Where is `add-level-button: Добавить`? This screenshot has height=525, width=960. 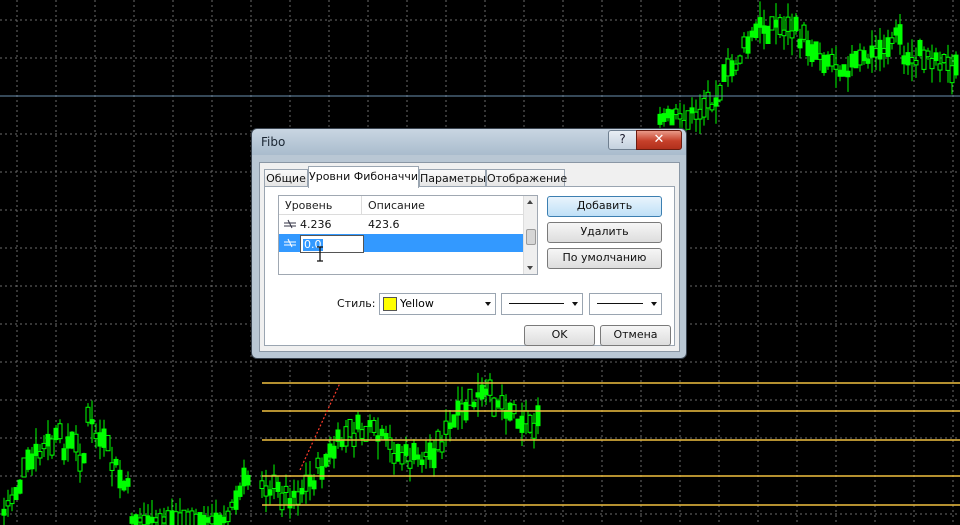
add-level-button: Добавить is located at coordinates (604, 206).